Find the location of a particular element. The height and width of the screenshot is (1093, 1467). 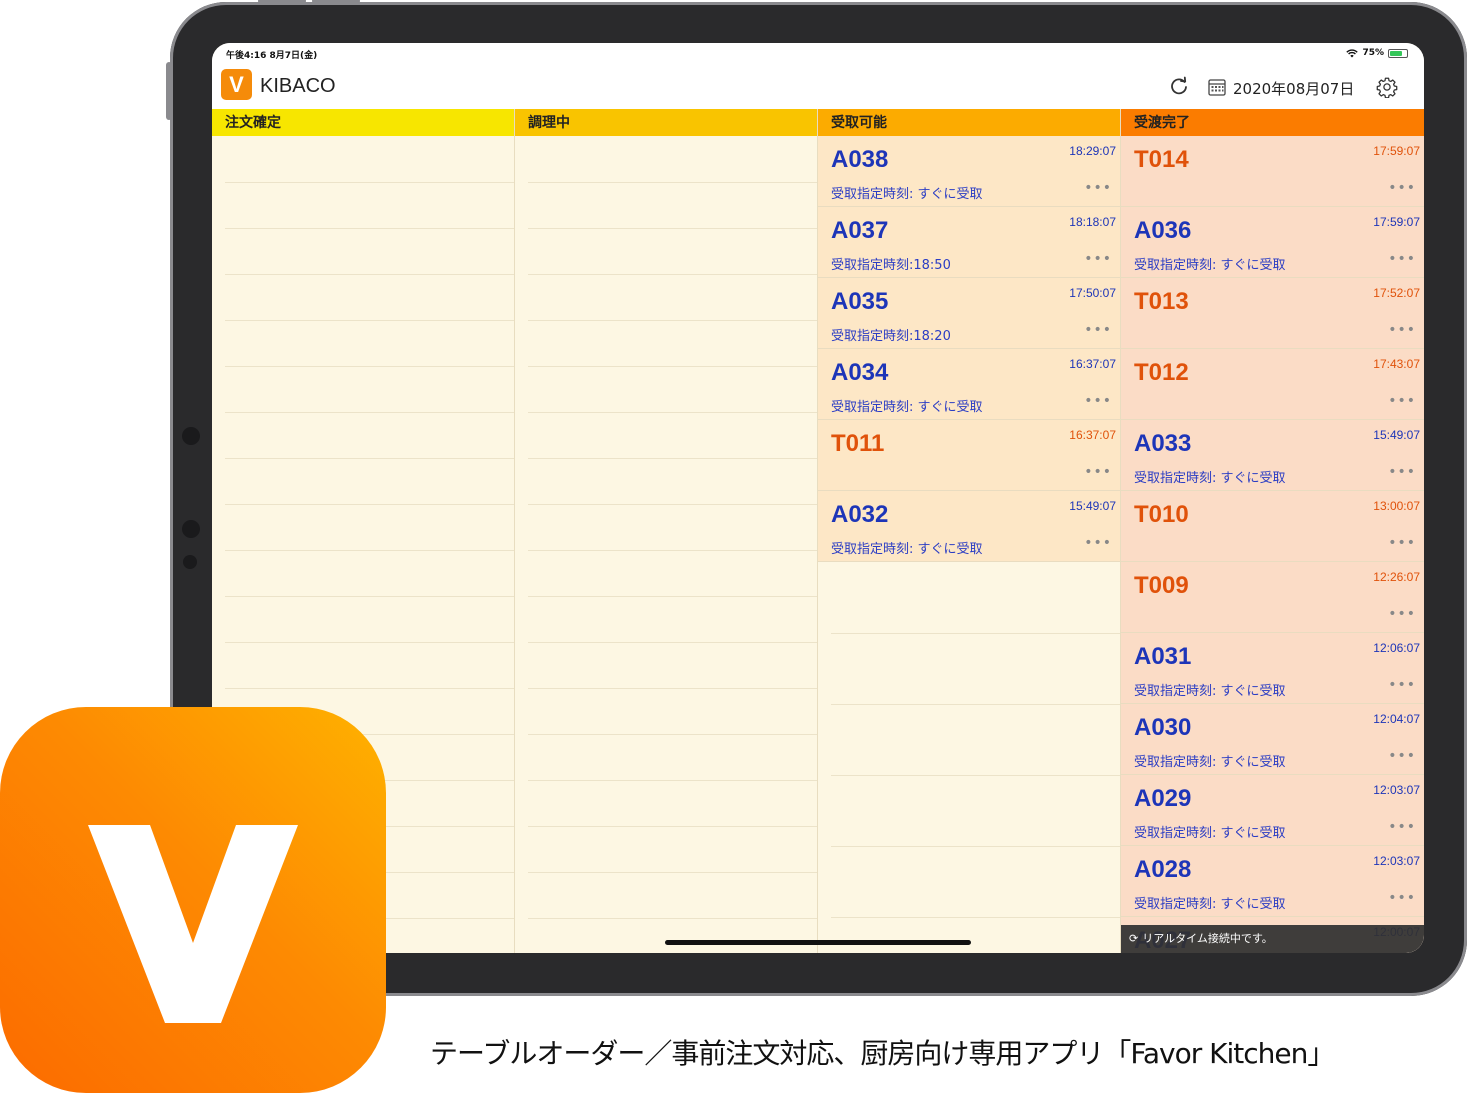

order-card: A036 17:59:07 受取指定時刻: すぐに受取 ••• is located at coordinates (1272, 242).